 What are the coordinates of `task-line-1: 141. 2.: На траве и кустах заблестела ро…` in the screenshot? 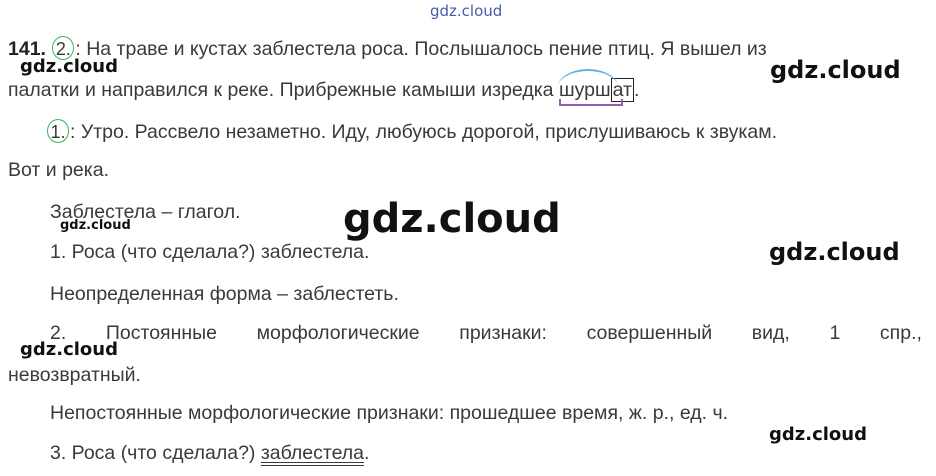 It's located at (387, 48).